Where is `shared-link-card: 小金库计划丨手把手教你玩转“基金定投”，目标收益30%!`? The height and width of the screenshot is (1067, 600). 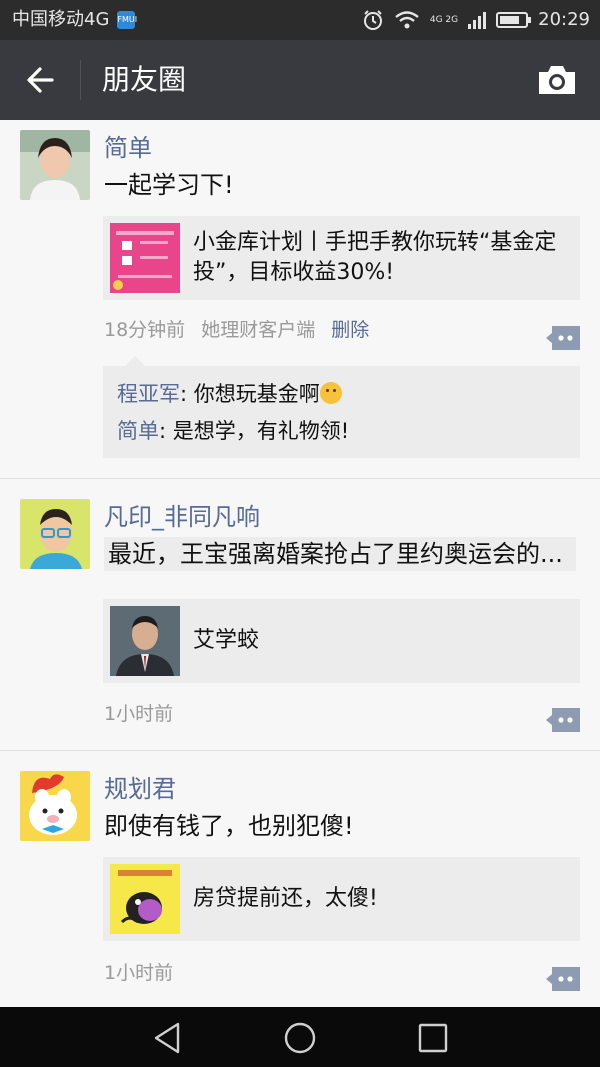 shared-link-card: 小金库计划丨手把手教你玩转“基金定投”，目标收益30%! is located at coordinates (341, 258).